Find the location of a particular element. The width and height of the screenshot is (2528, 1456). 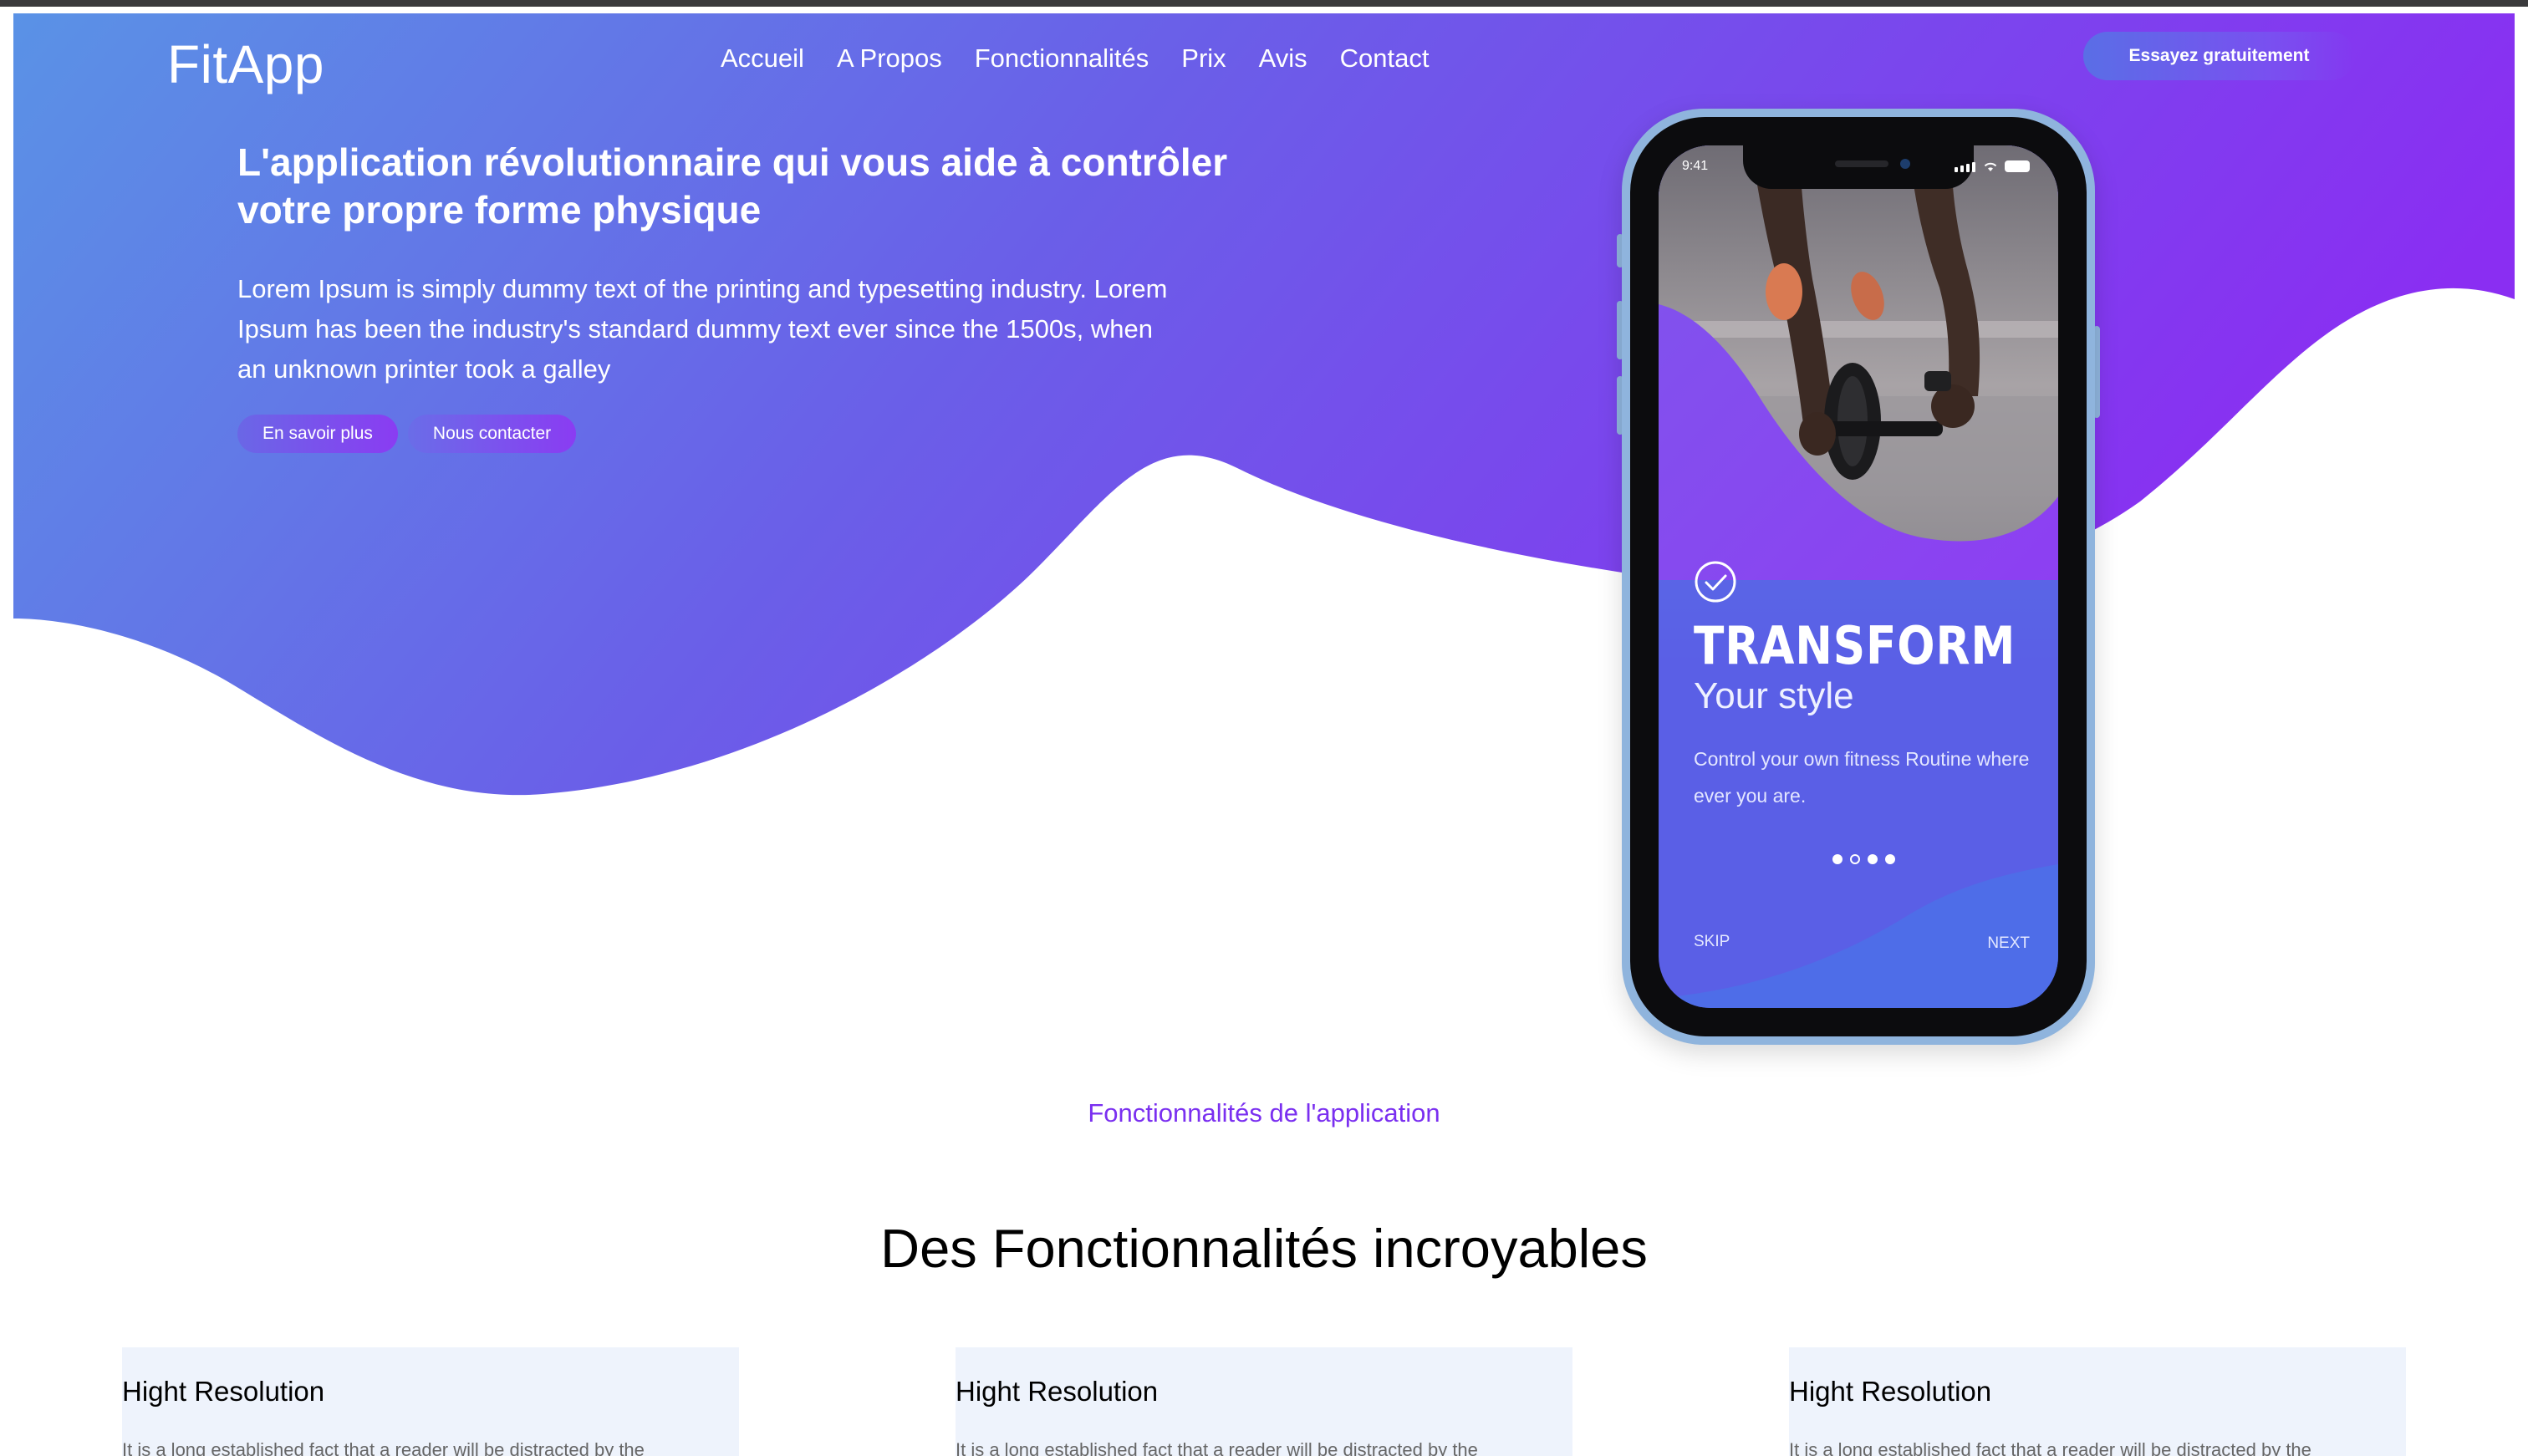

phone-notch is located at coordinates (1858, 167).